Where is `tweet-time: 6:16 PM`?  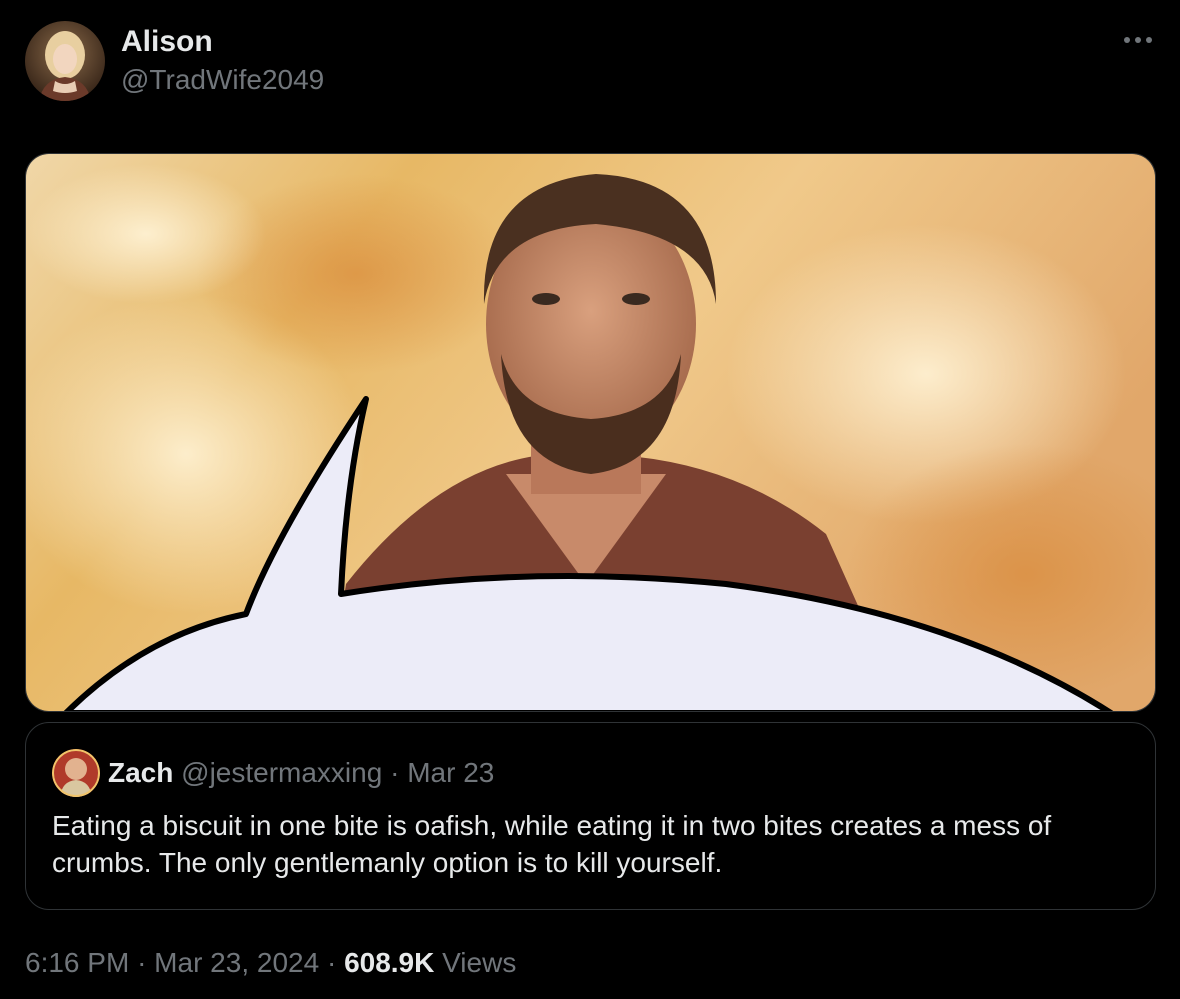
tweet-time: 6:16 PM is located at coordinates (77, 962).